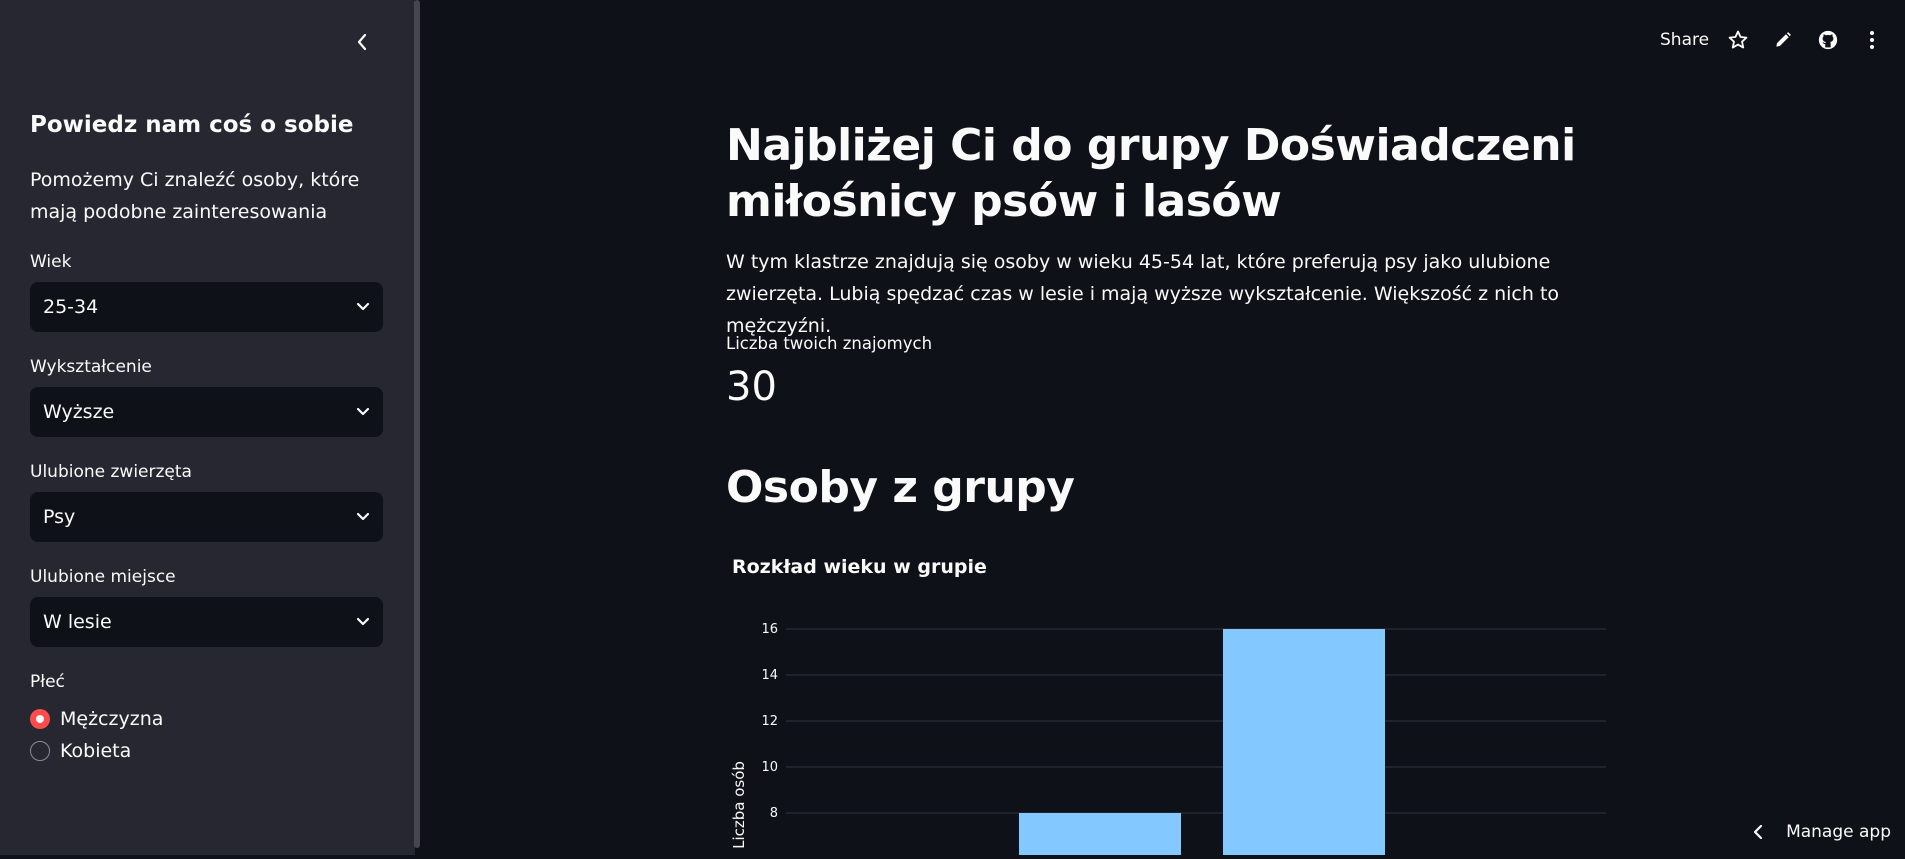 The width and height of the screenshot is (1905, 859). I want to click on y-tick-label: 16, so click(769, 629).